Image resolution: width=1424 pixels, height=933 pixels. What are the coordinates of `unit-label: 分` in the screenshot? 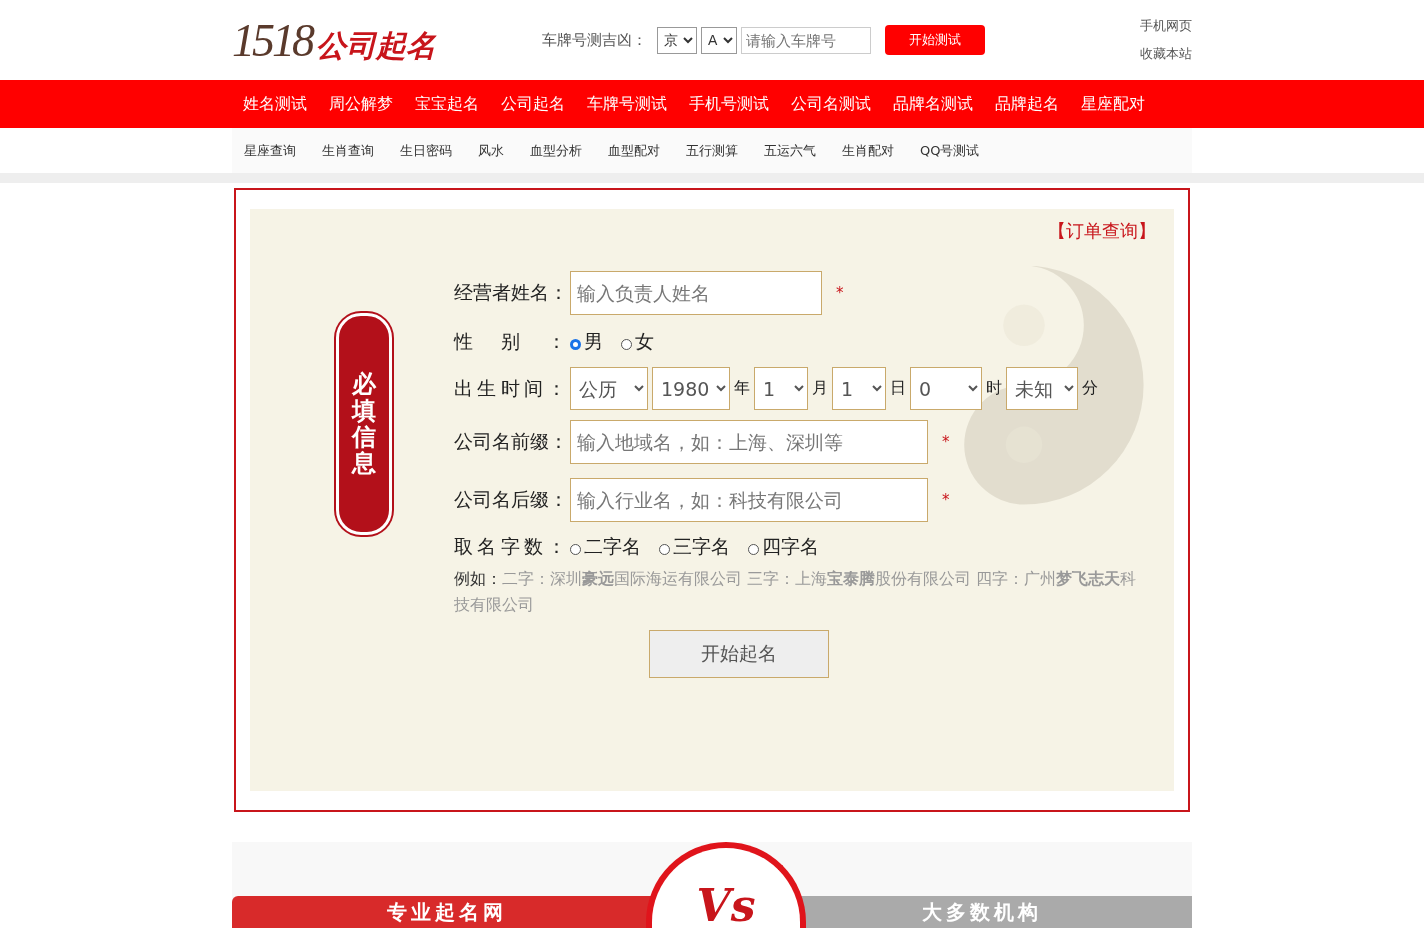 It's located at (1090, 388).